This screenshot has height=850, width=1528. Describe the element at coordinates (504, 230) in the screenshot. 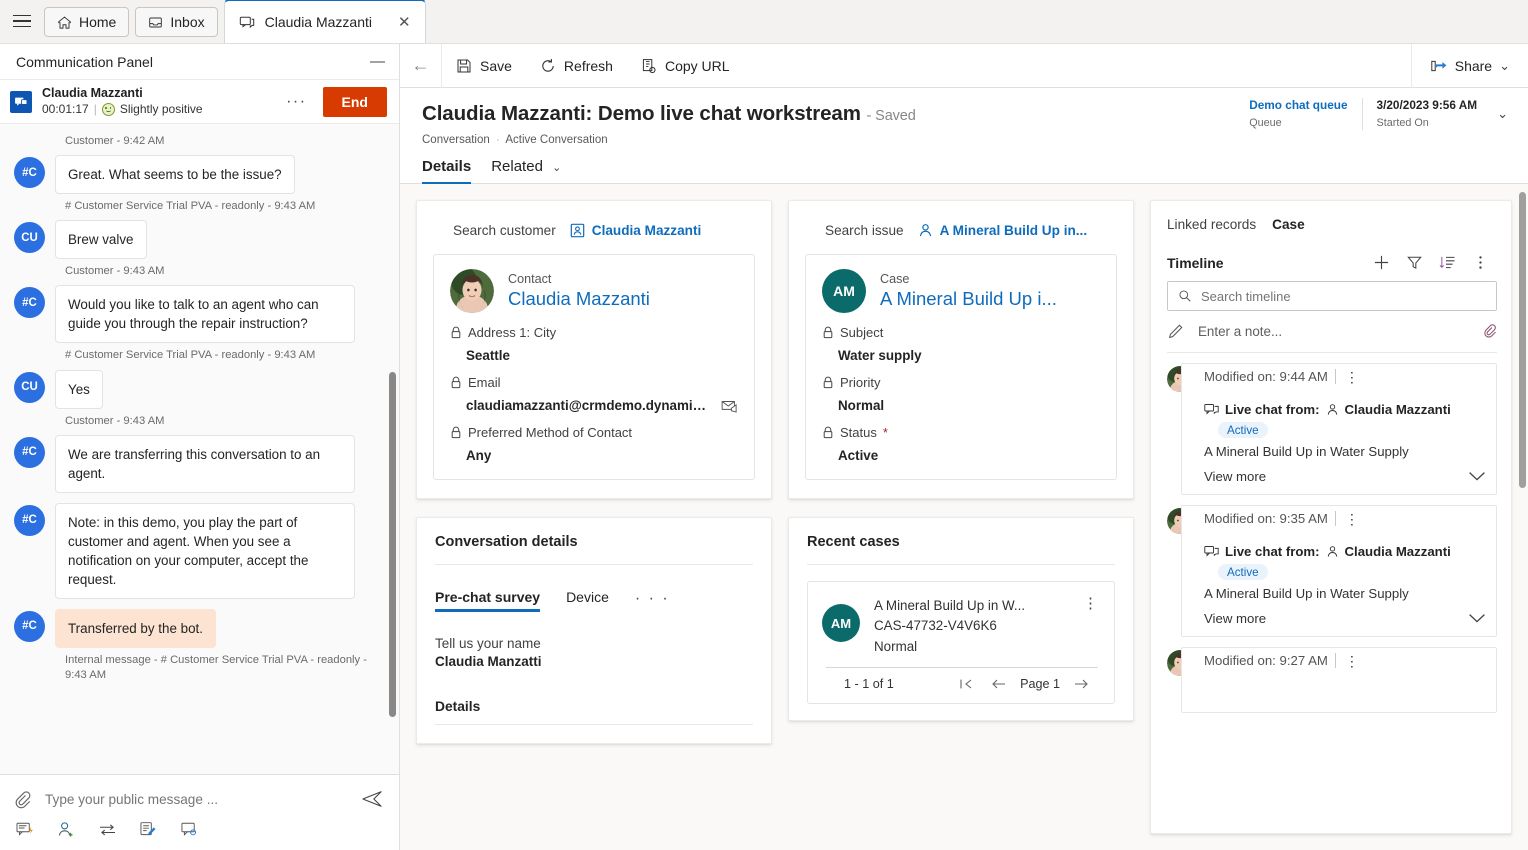

I see `search-customer-label: Search customer` at that location.